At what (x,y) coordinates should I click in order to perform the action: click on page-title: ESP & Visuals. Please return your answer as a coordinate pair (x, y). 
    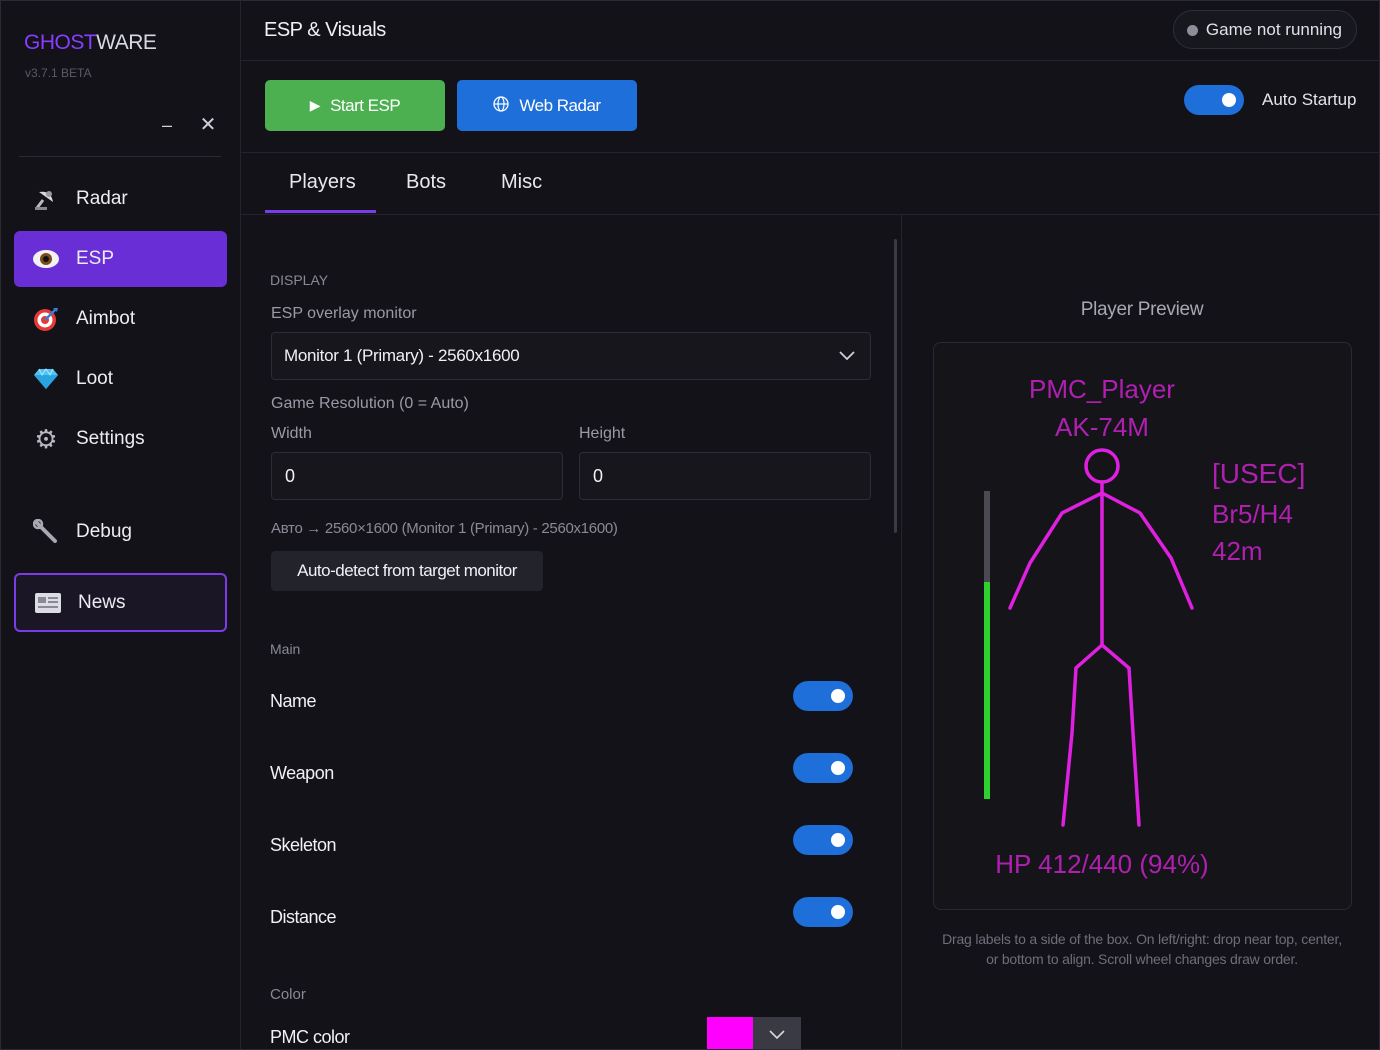
    Looking at the image, I should click on (325, 30).